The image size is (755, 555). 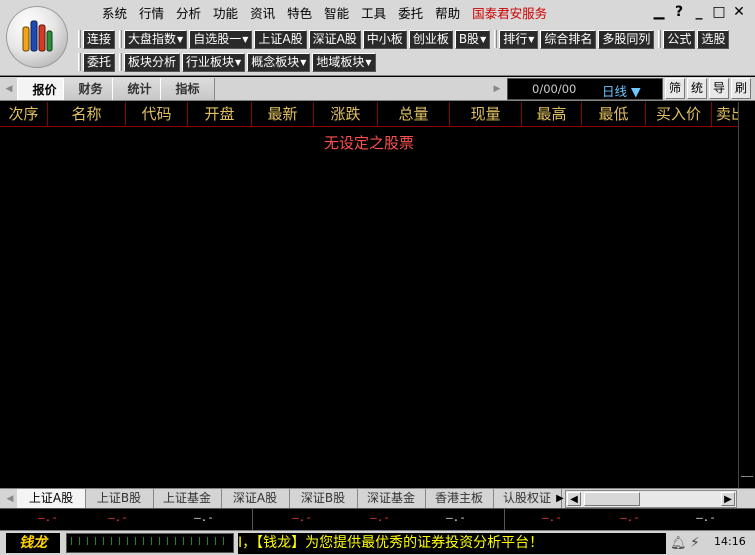 What do you see at coordinates (255, 498) in the screenshot?
I see `market-tab-3: 深证A股` at bounding box center [255, 498].